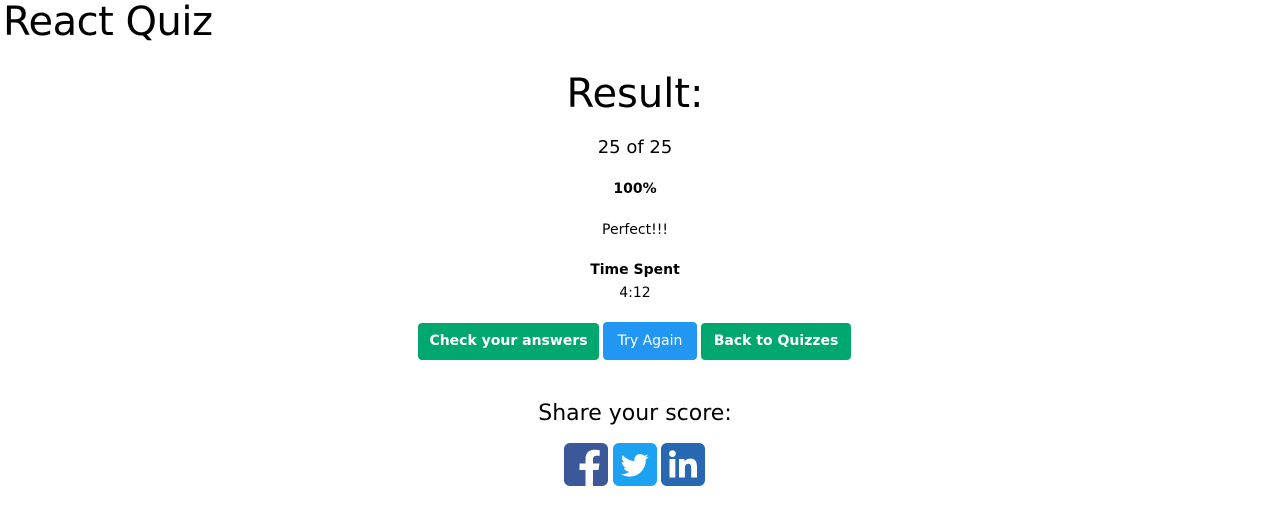 The image size is (1276, 513). I want to click on facebook-icon, so click(586, 464).